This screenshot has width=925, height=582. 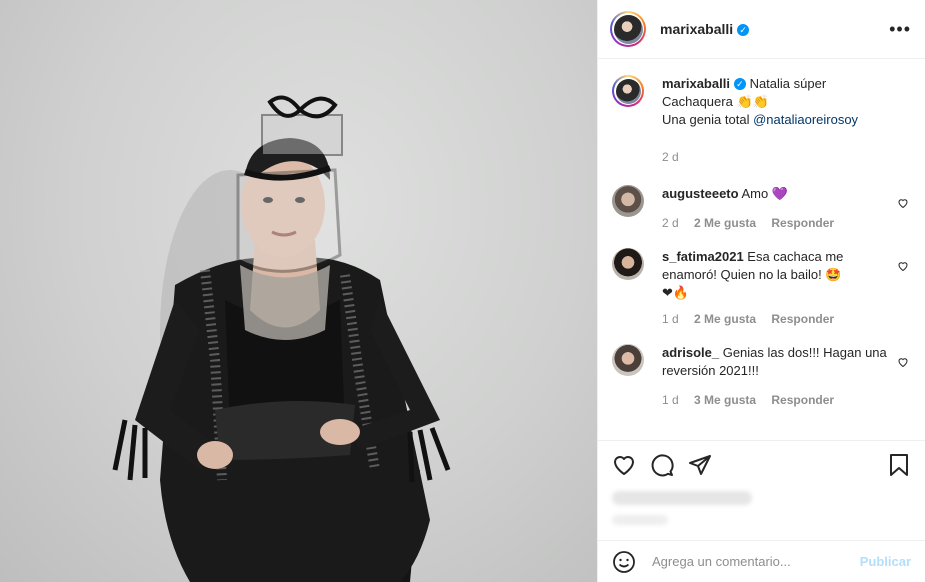 What do you see at coordinates (703, 256) in the screenshot?
I see `comment-username: s_fatima2021` at bounding box center [703, 256].